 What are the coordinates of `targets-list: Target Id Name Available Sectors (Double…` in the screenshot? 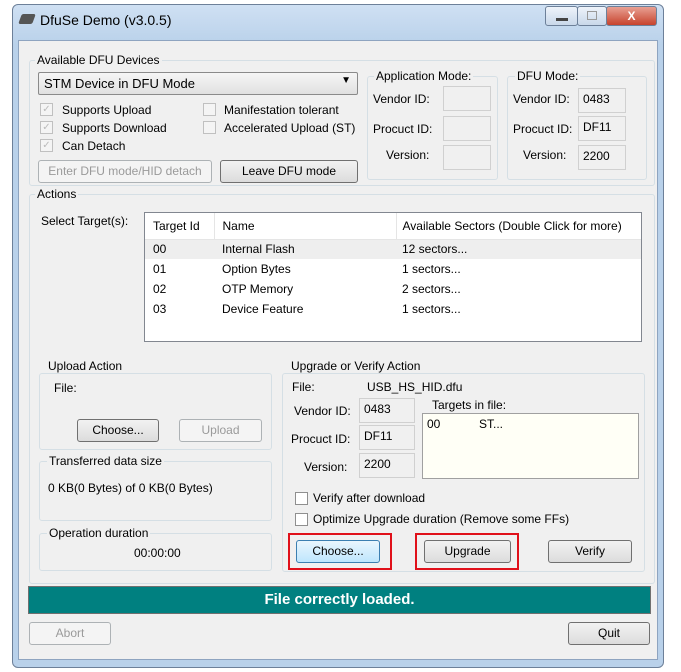 It's located at (393, 277).